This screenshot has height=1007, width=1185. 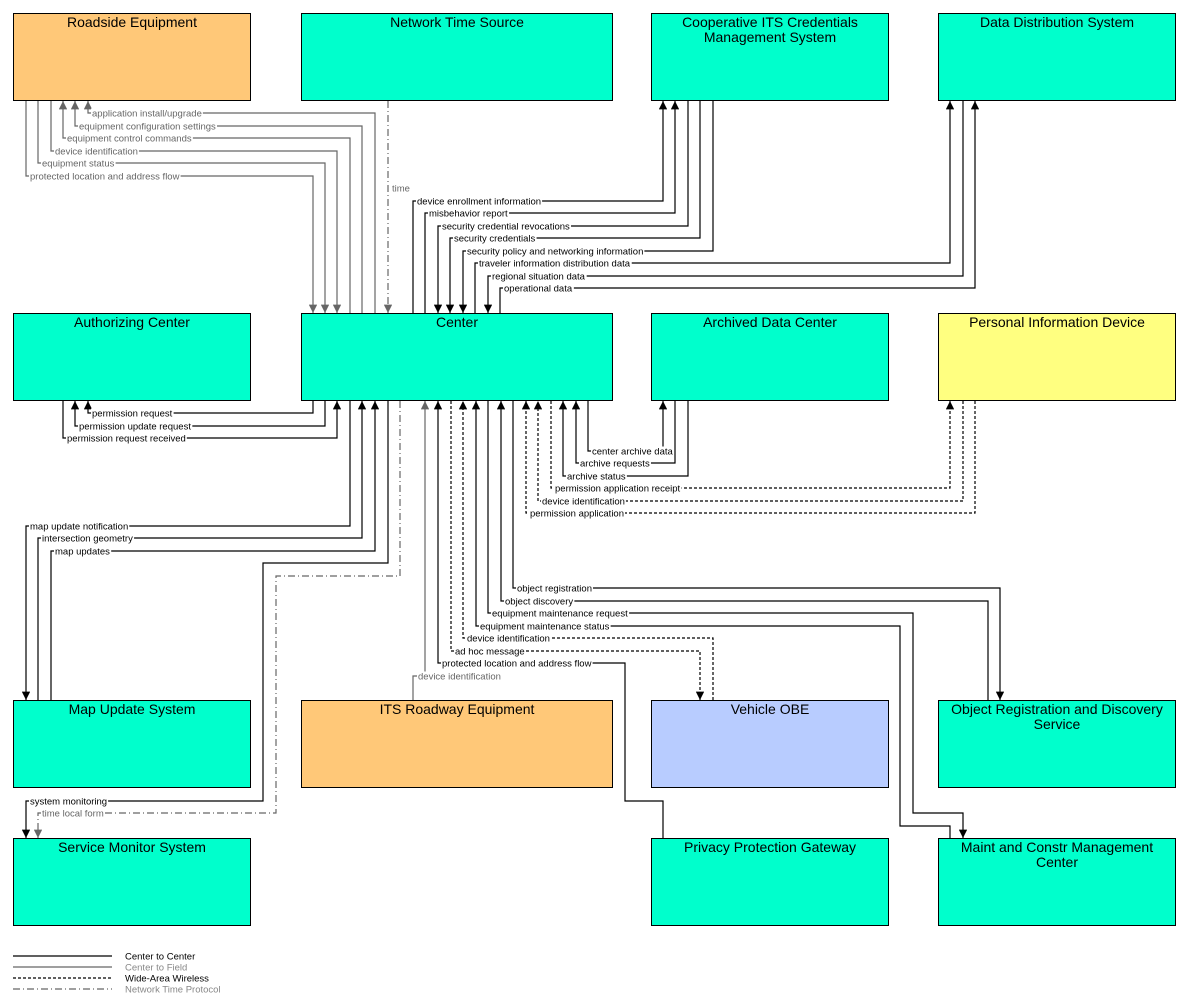 I want to click on flow-label: permission application, so click(x=577, y=514).